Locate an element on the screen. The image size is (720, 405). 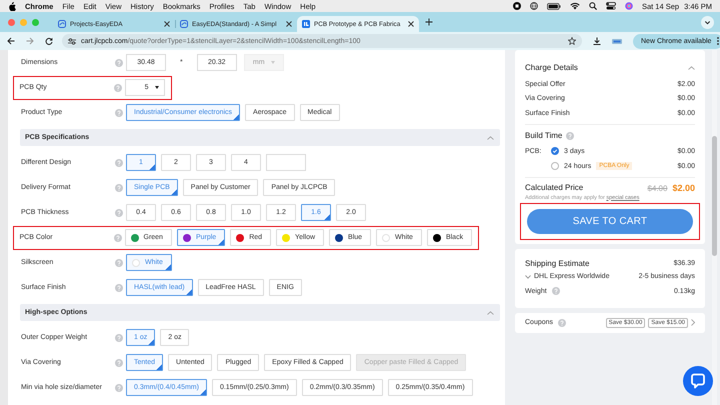
chevron-down-icon is located at coordinates (528, 276).